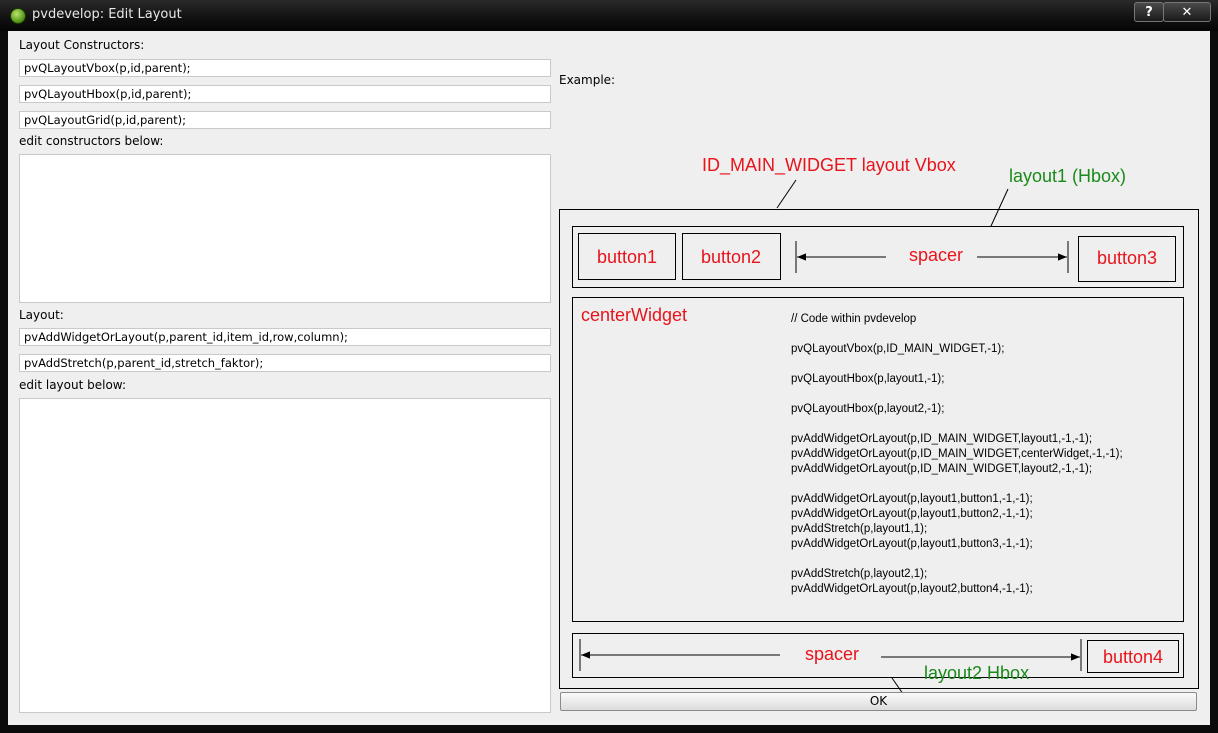  I want to click on constructor-grid-field: pvQLayoutGrid(p,id,parent);, so click(285, 120).